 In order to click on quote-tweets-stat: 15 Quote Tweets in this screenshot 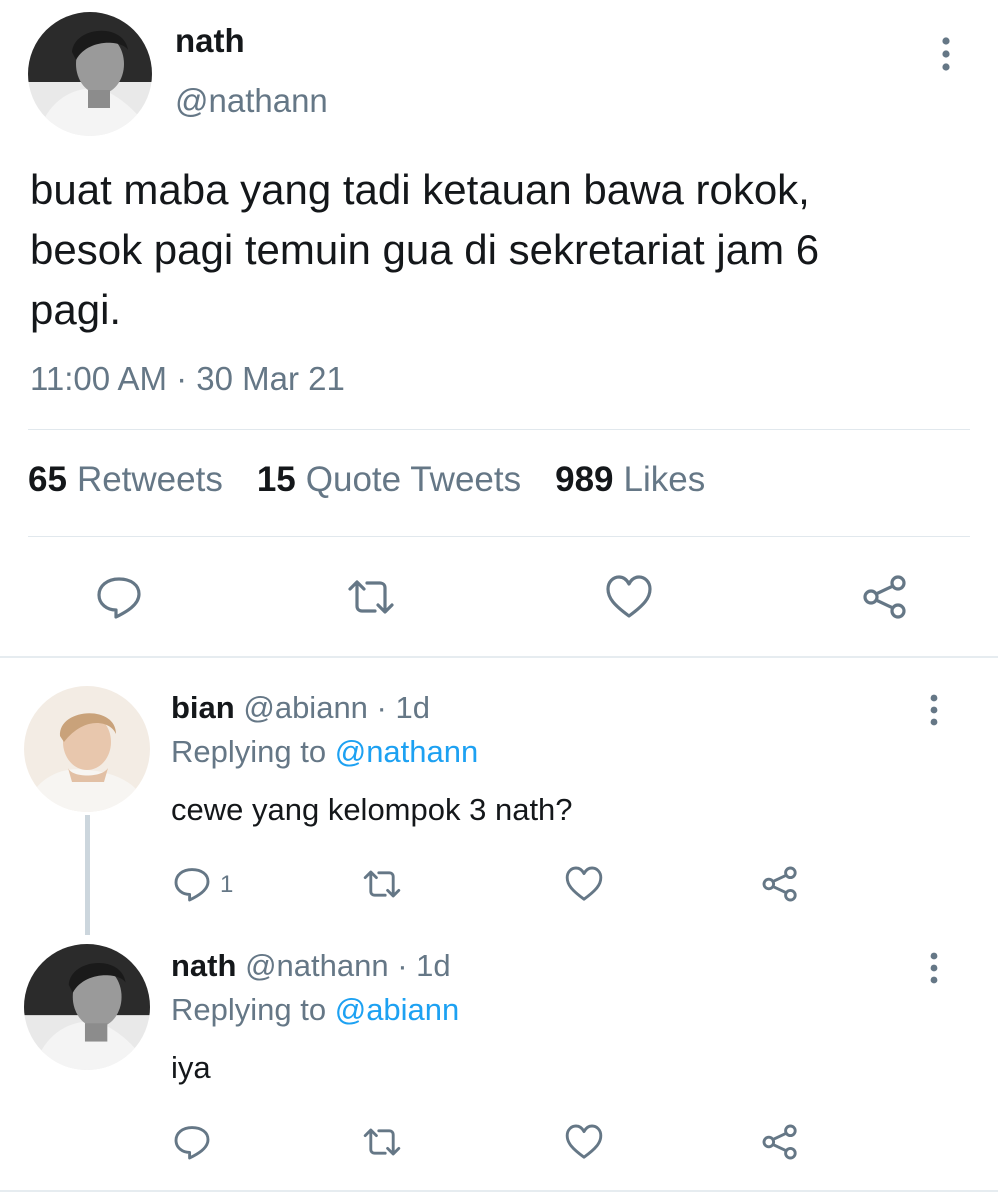, I will do `click(389, 480)`.